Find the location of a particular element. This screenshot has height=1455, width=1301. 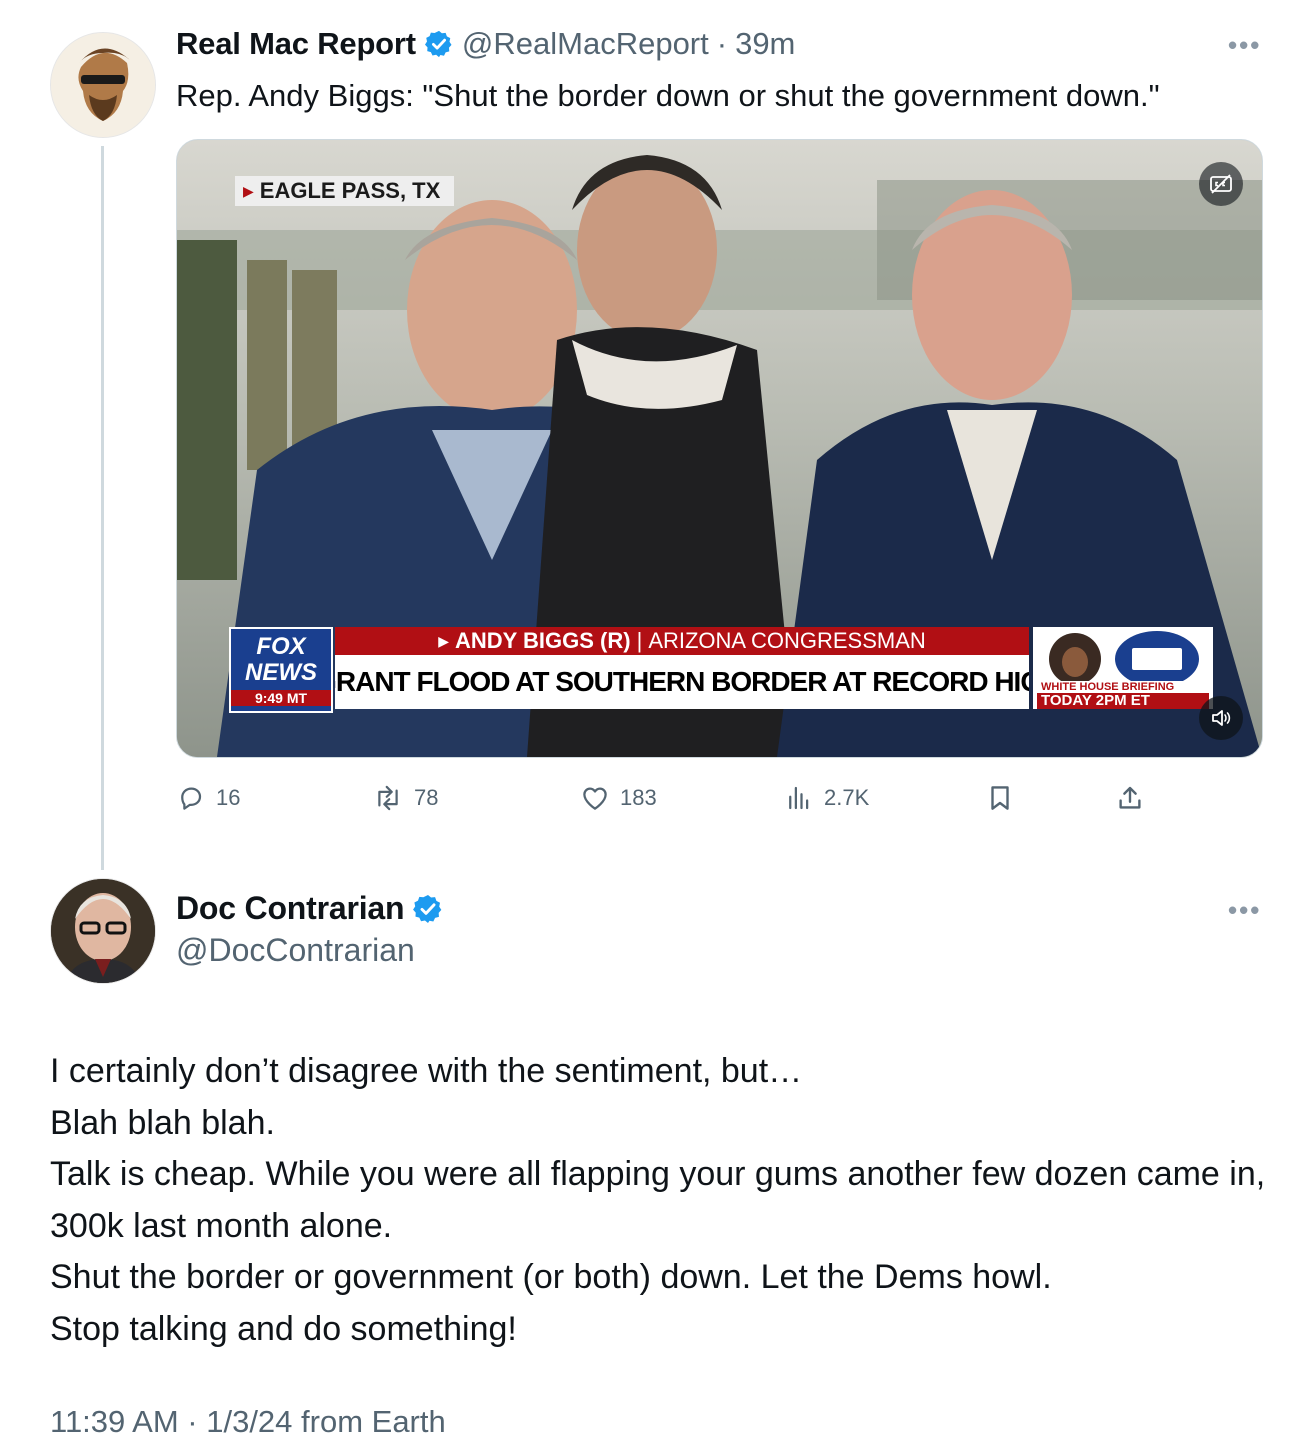

lower-third-nameplate: ▶ ANDY BIGGS (R) | ARIZONA CONGRESSMAN is located at coordinates (682, 641).